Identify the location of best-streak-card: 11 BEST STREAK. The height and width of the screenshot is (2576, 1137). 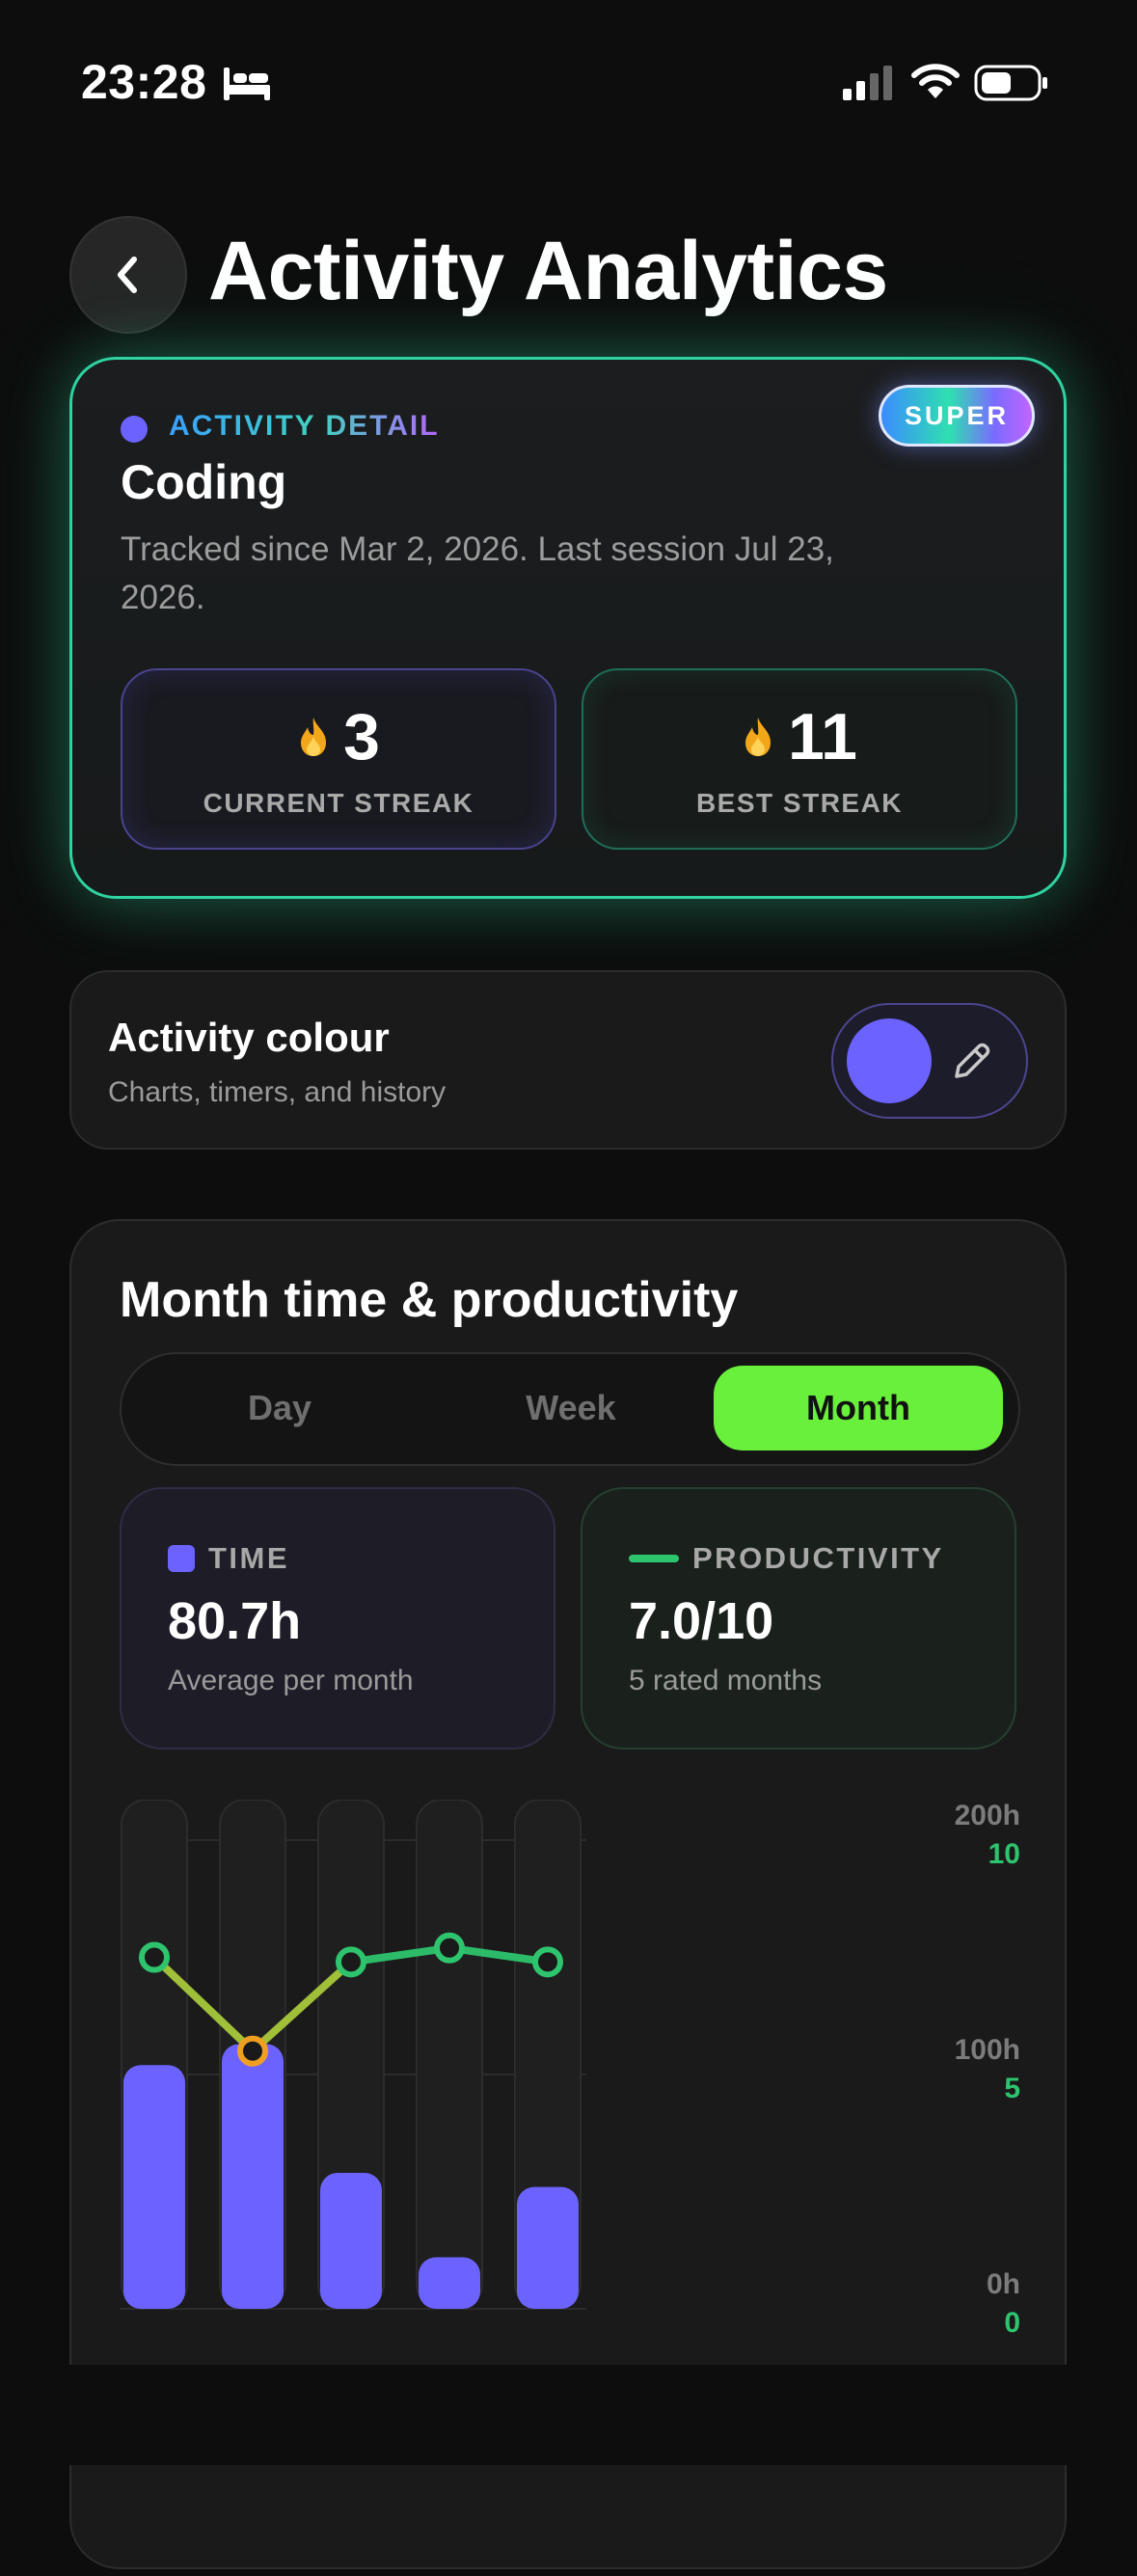
(799, 759).